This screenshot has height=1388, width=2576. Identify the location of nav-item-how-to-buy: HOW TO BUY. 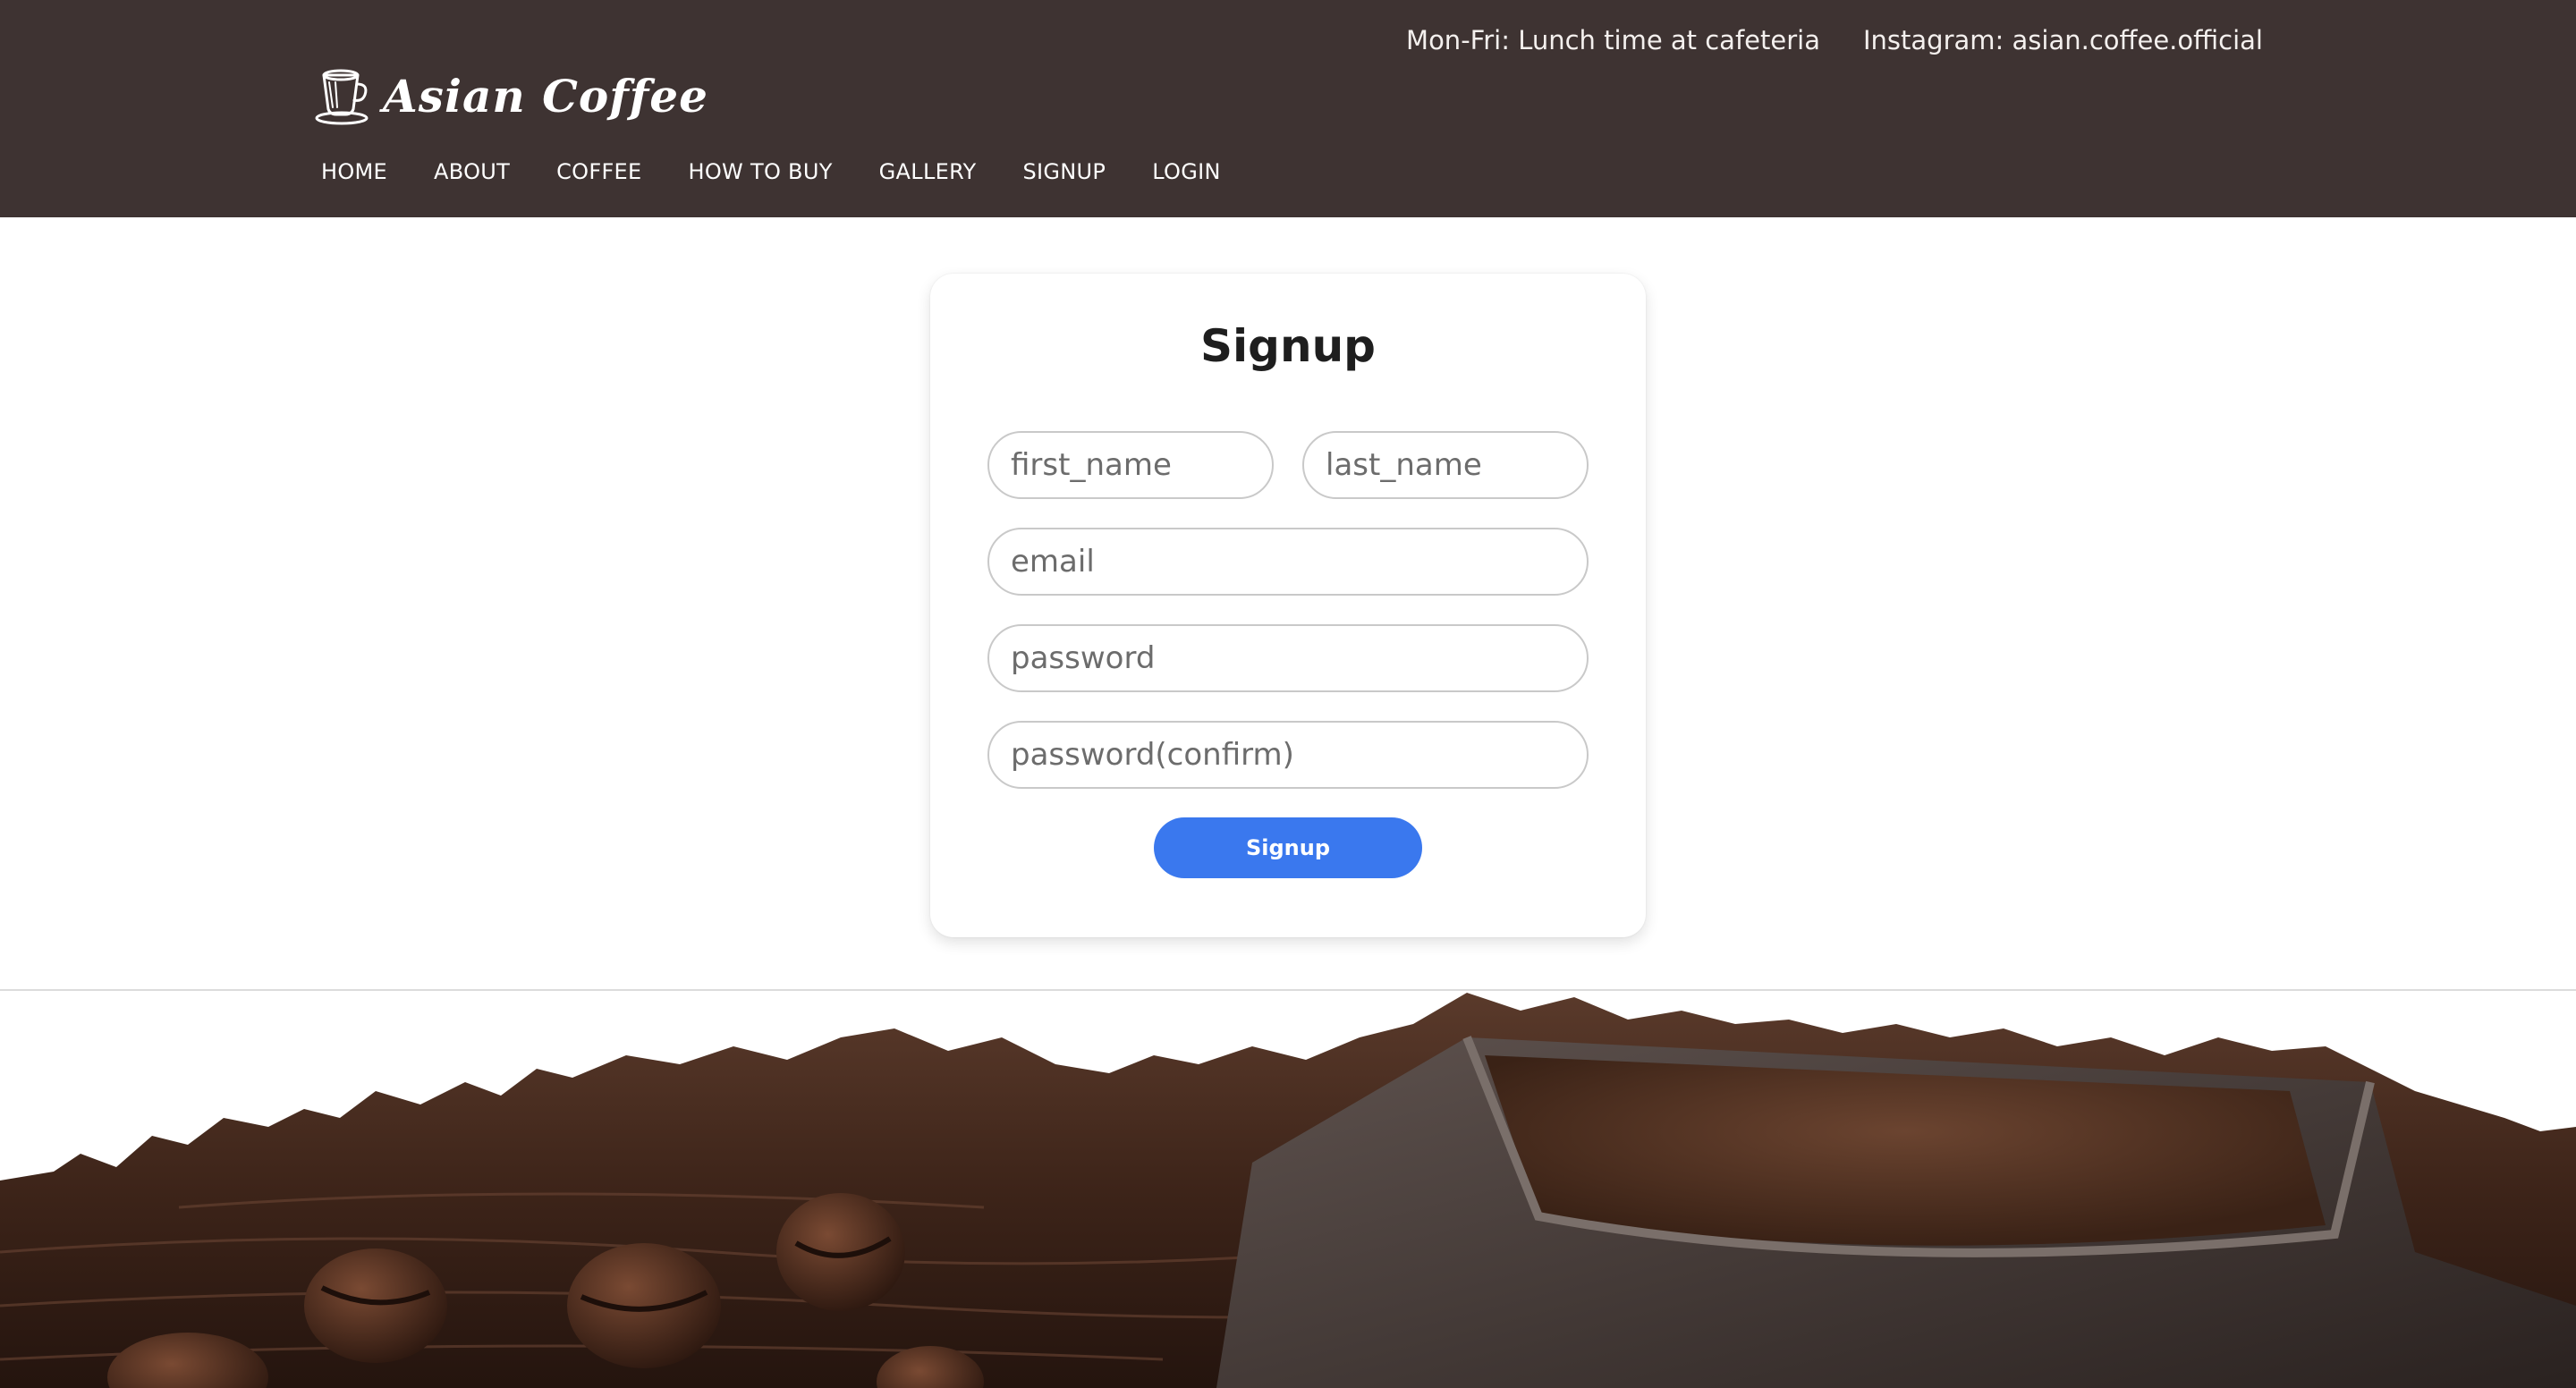
(760, 172).